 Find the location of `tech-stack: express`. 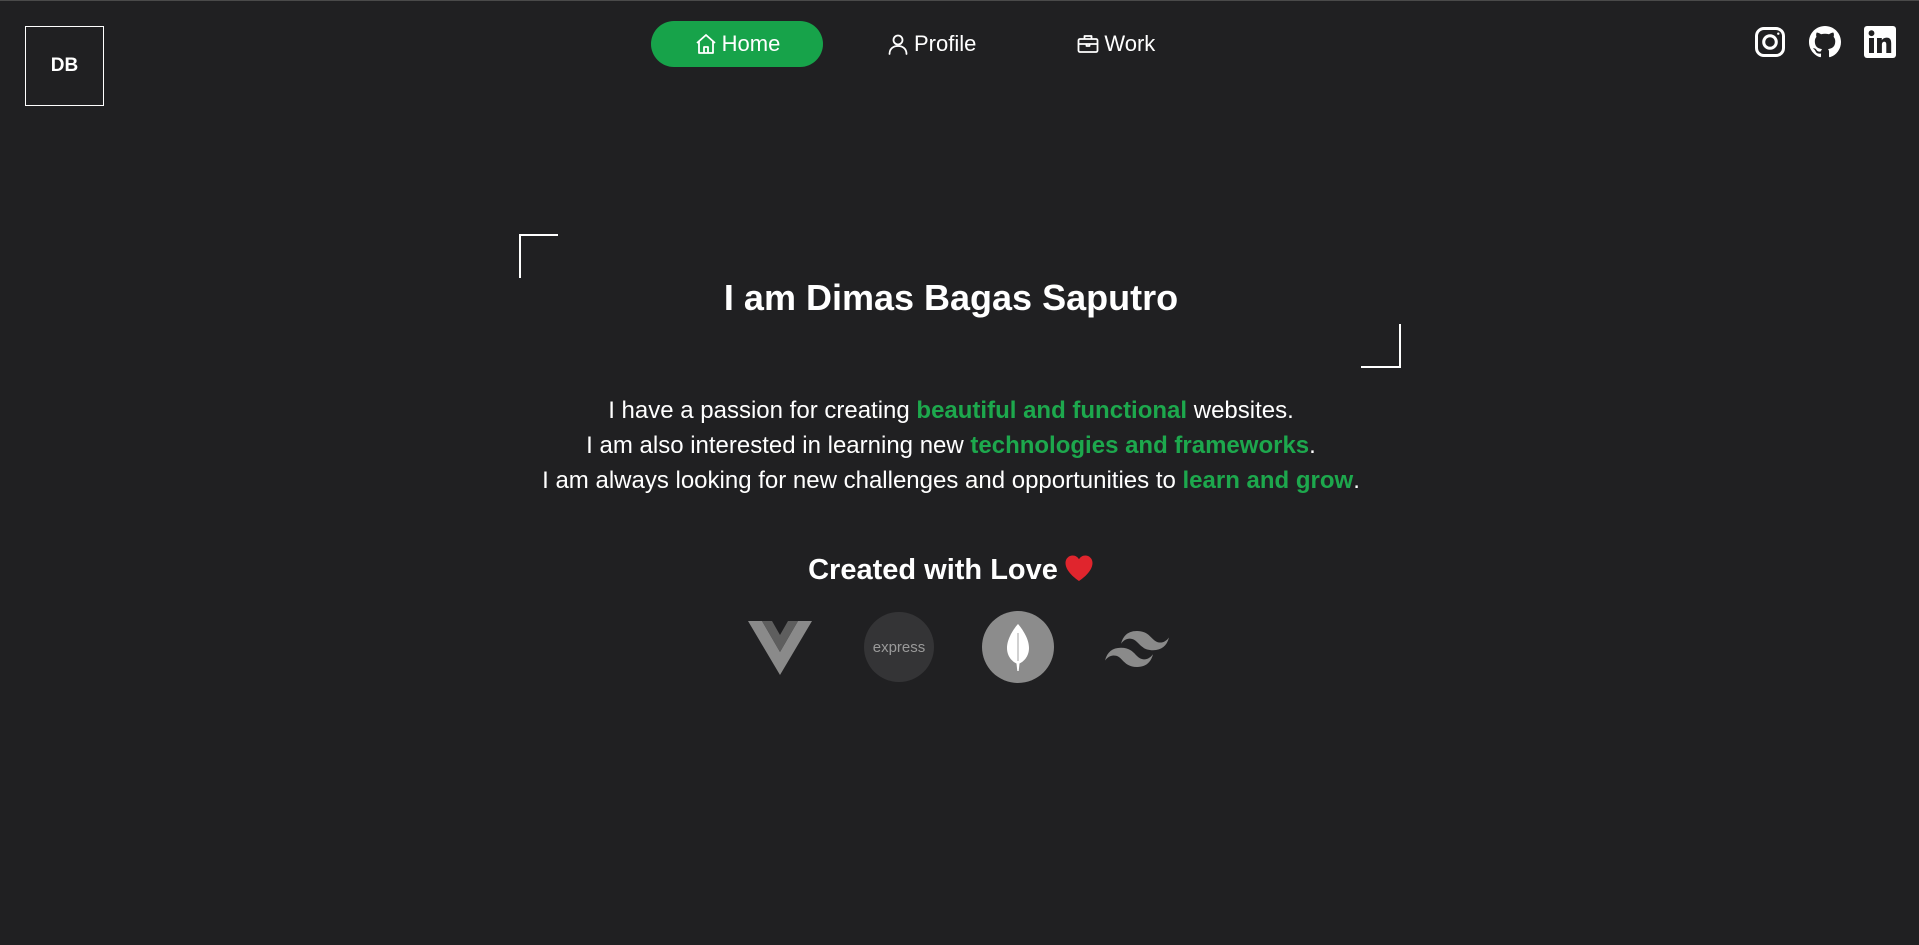

tech-stack: express is located at coordinates (982, 647).